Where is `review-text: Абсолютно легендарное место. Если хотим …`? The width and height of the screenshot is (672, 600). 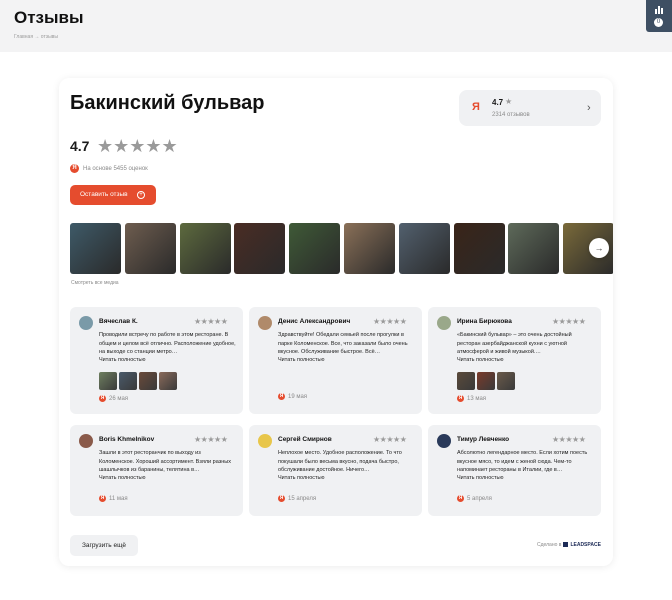 review-text: Абсолютно легендарное место. Если хотим … is located at coordinates (522, 461).